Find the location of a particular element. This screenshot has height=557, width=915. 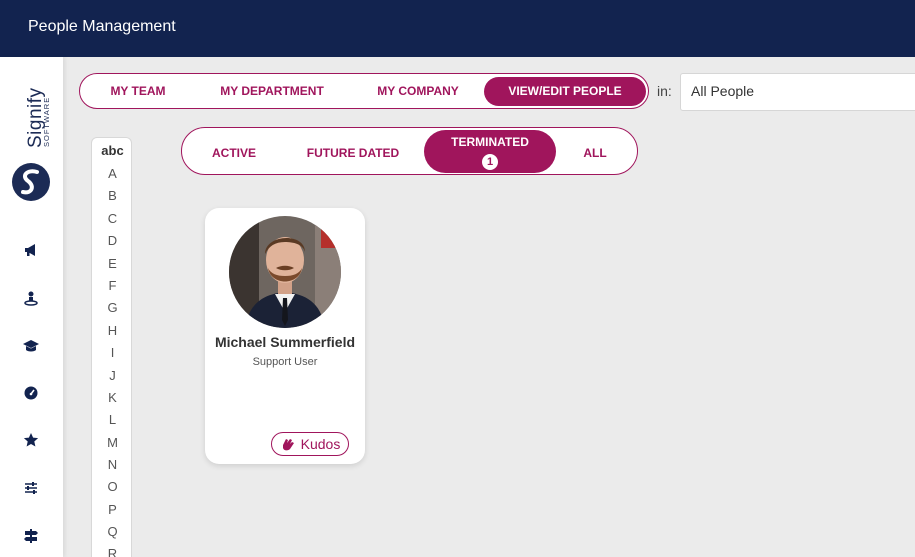

status-tabs: ACTIVE FUTURE DATED TERMINATED 1 ALL is located at coordinates (409, 151).